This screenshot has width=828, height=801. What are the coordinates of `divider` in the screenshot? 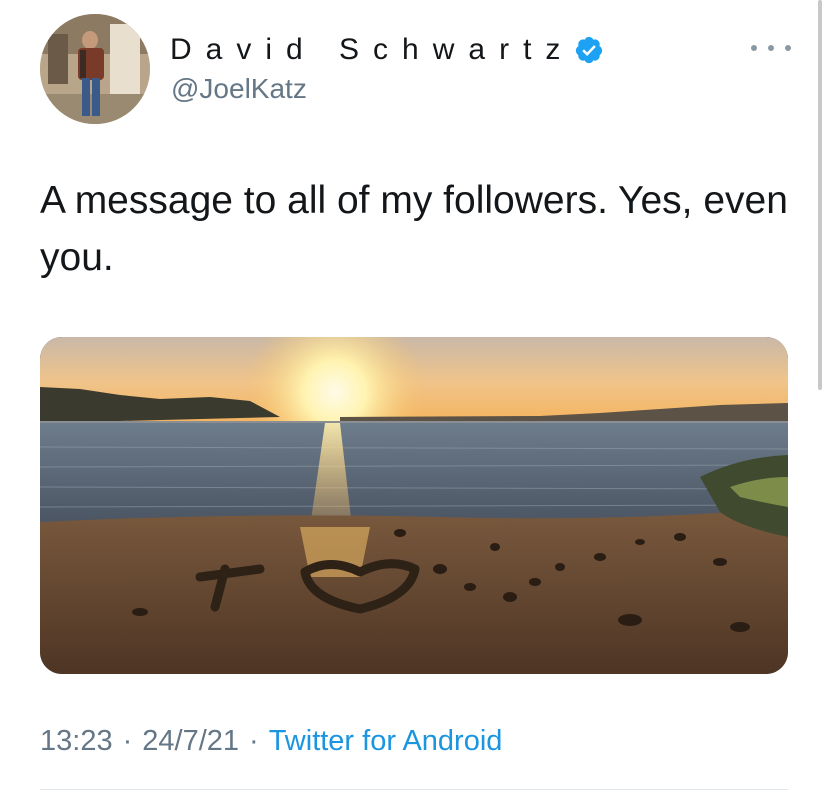 It's located at (414, 789).